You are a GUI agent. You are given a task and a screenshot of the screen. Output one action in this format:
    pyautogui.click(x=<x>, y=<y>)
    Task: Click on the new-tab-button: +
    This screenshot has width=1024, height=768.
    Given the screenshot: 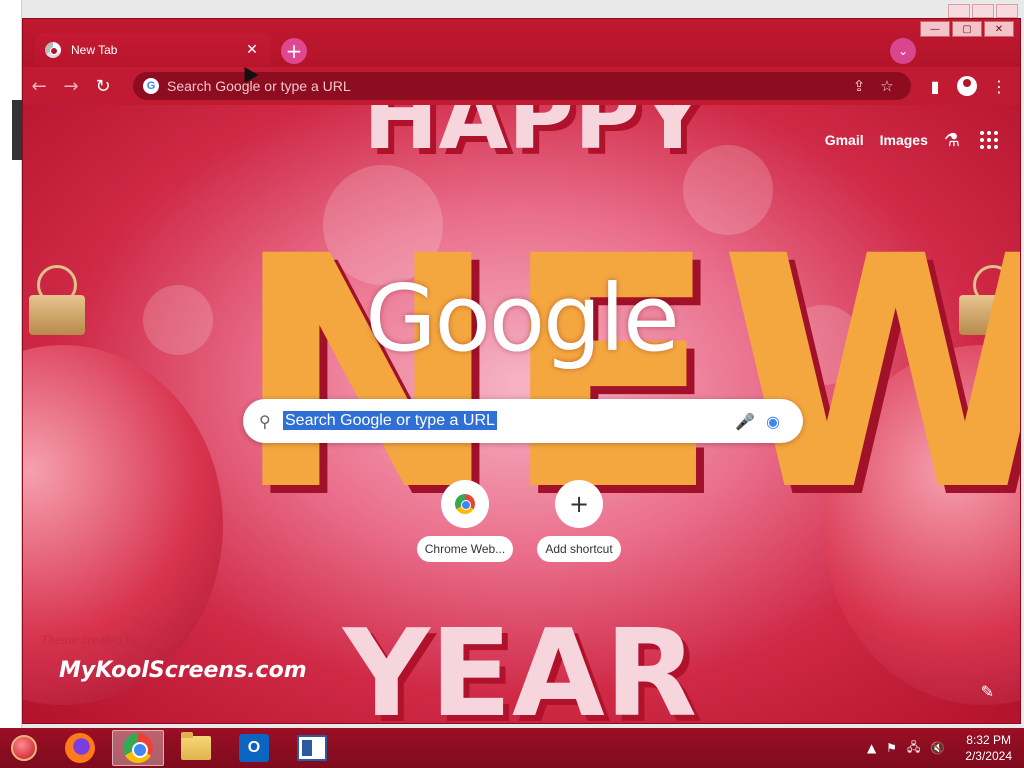 What is the action you would take?
    pyautogui.click(x=294, y=51)
    